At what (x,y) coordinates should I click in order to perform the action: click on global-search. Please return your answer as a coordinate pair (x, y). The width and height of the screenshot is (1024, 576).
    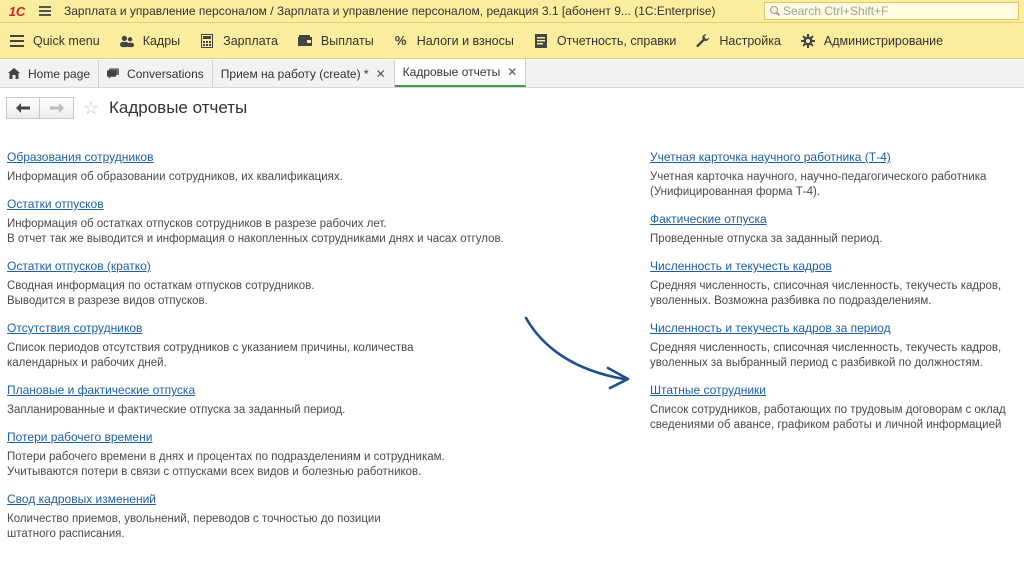
    Looking at the image, I should click on (891, 11).